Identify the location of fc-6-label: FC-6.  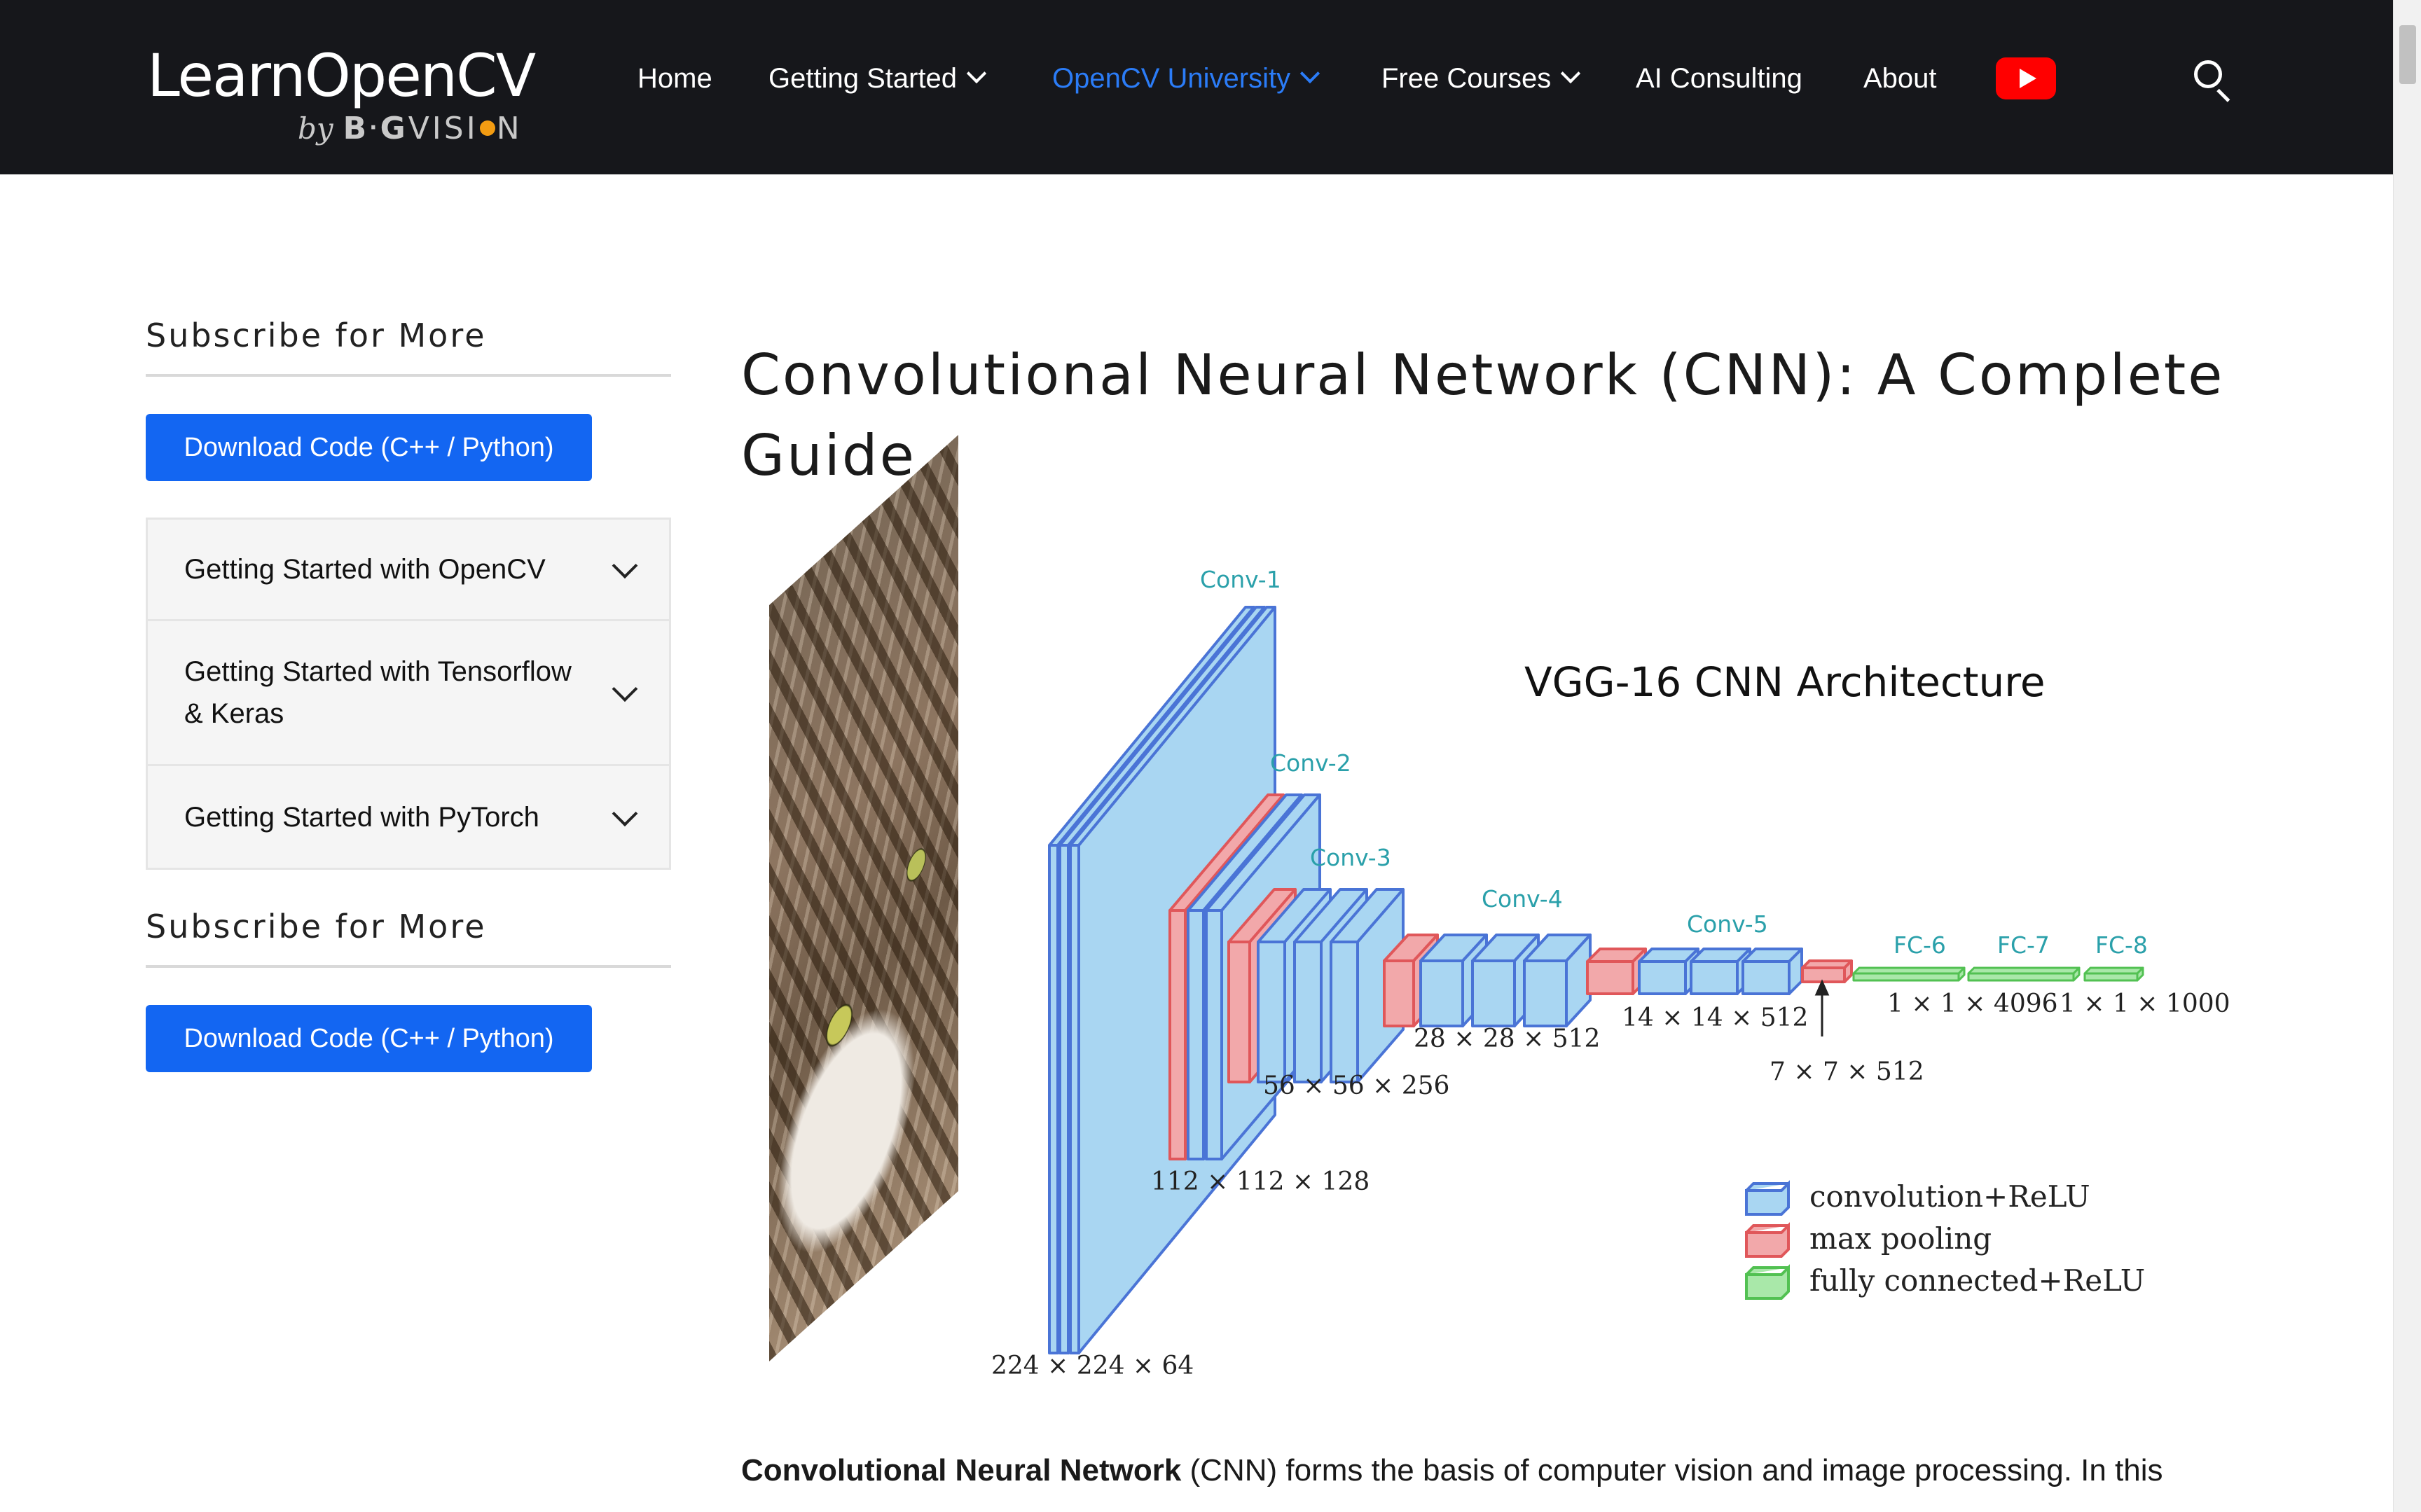
(1920, 945).